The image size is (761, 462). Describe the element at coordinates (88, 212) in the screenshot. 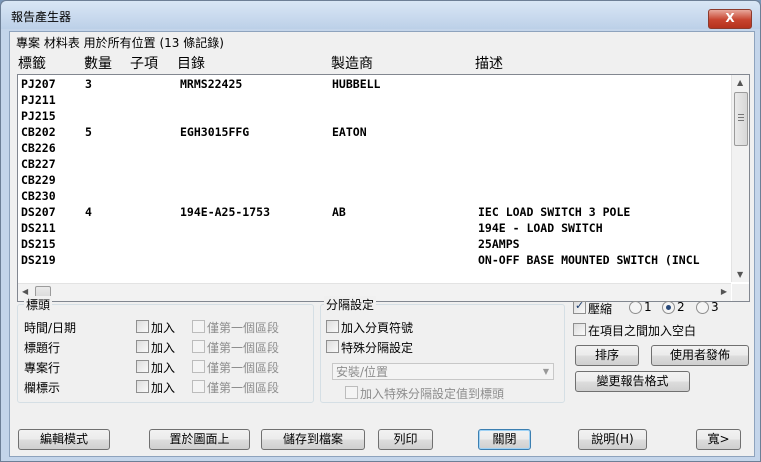

I see `cell-qty: 4` at that location.